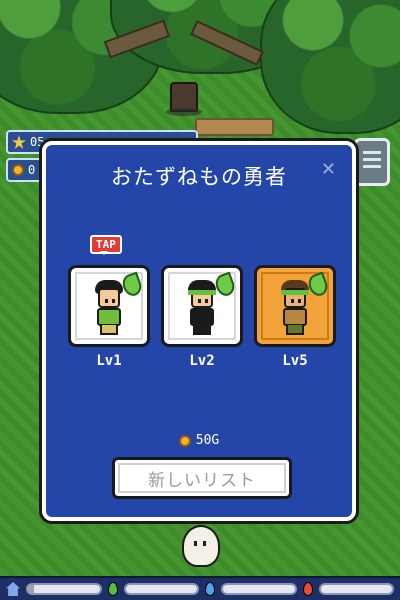 The image size is (400, 600). I want to click on red-drop-icon, so click(307, 589).